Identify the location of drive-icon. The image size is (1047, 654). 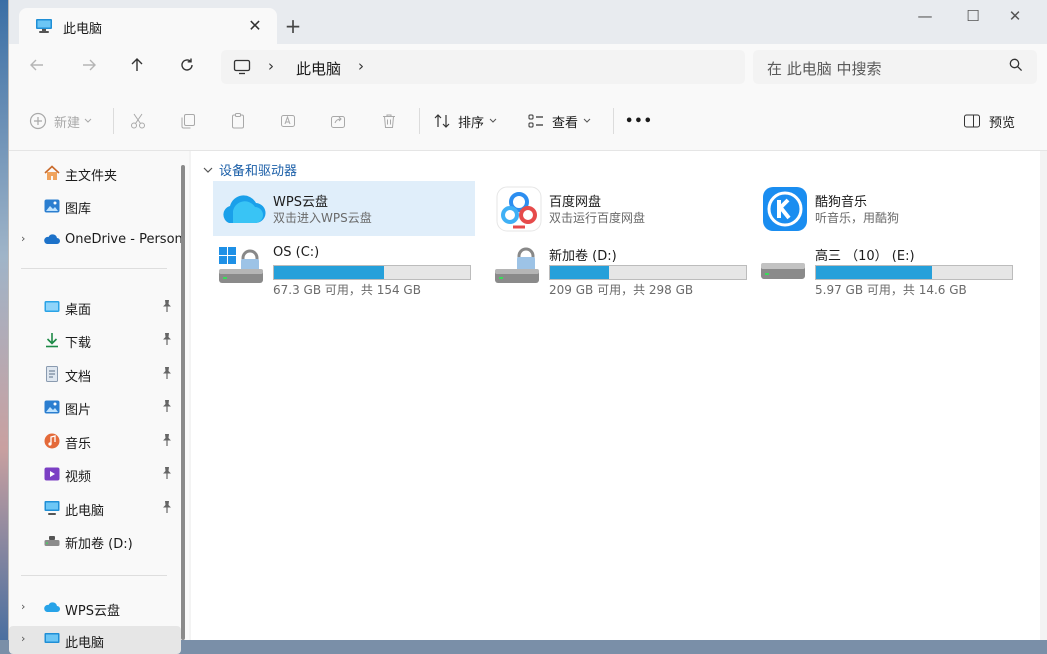
(52, 541).